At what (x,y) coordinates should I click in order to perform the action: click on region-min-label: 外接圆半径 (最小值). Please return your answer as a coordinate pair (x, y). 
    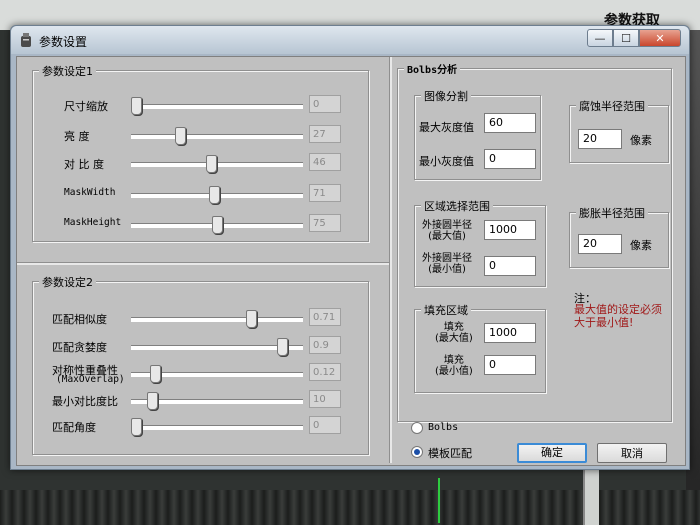
    Looking at the image, I should click on (447, 264).